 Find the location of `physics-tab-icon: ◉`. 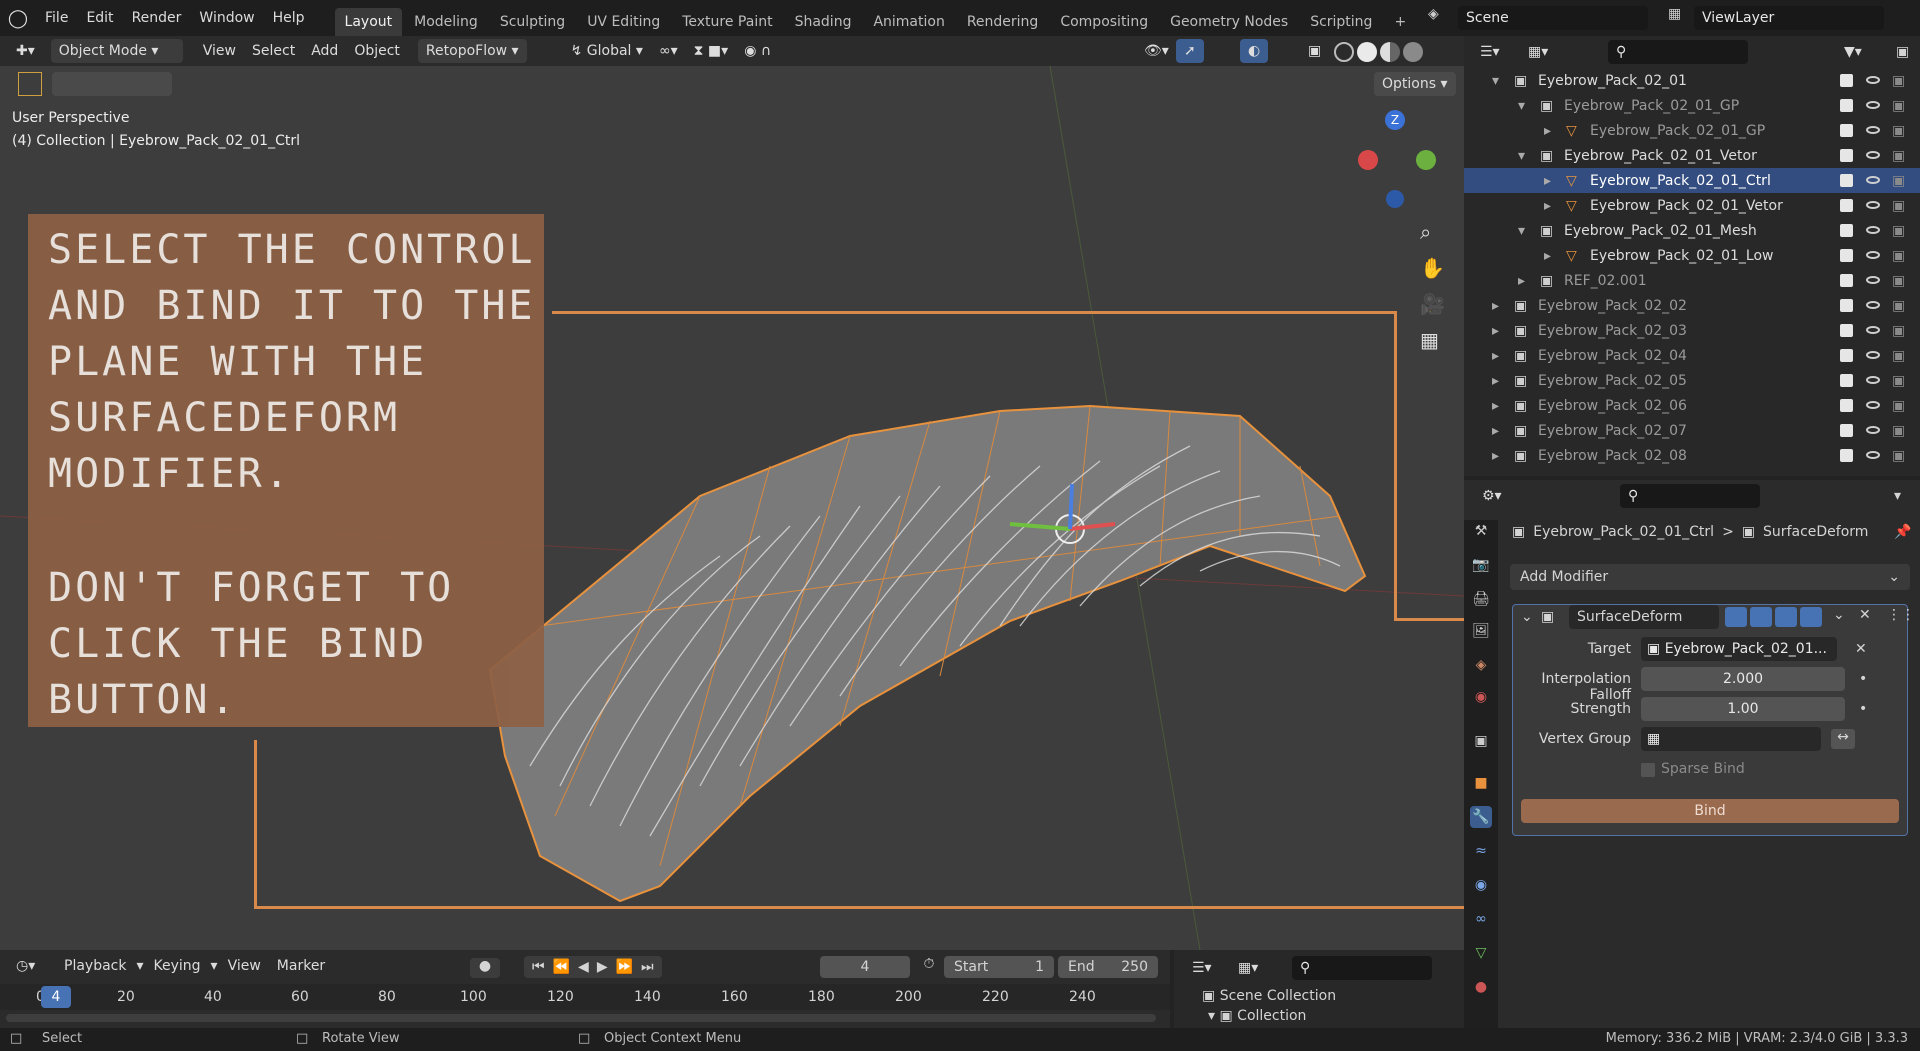

physics-tab-icon: ◉ is located at coordinates (1481, 885).